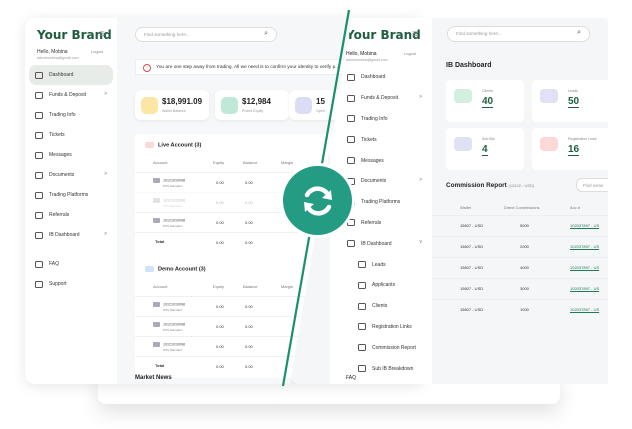  I want to click on find-input: Find some, so click(592, 185).